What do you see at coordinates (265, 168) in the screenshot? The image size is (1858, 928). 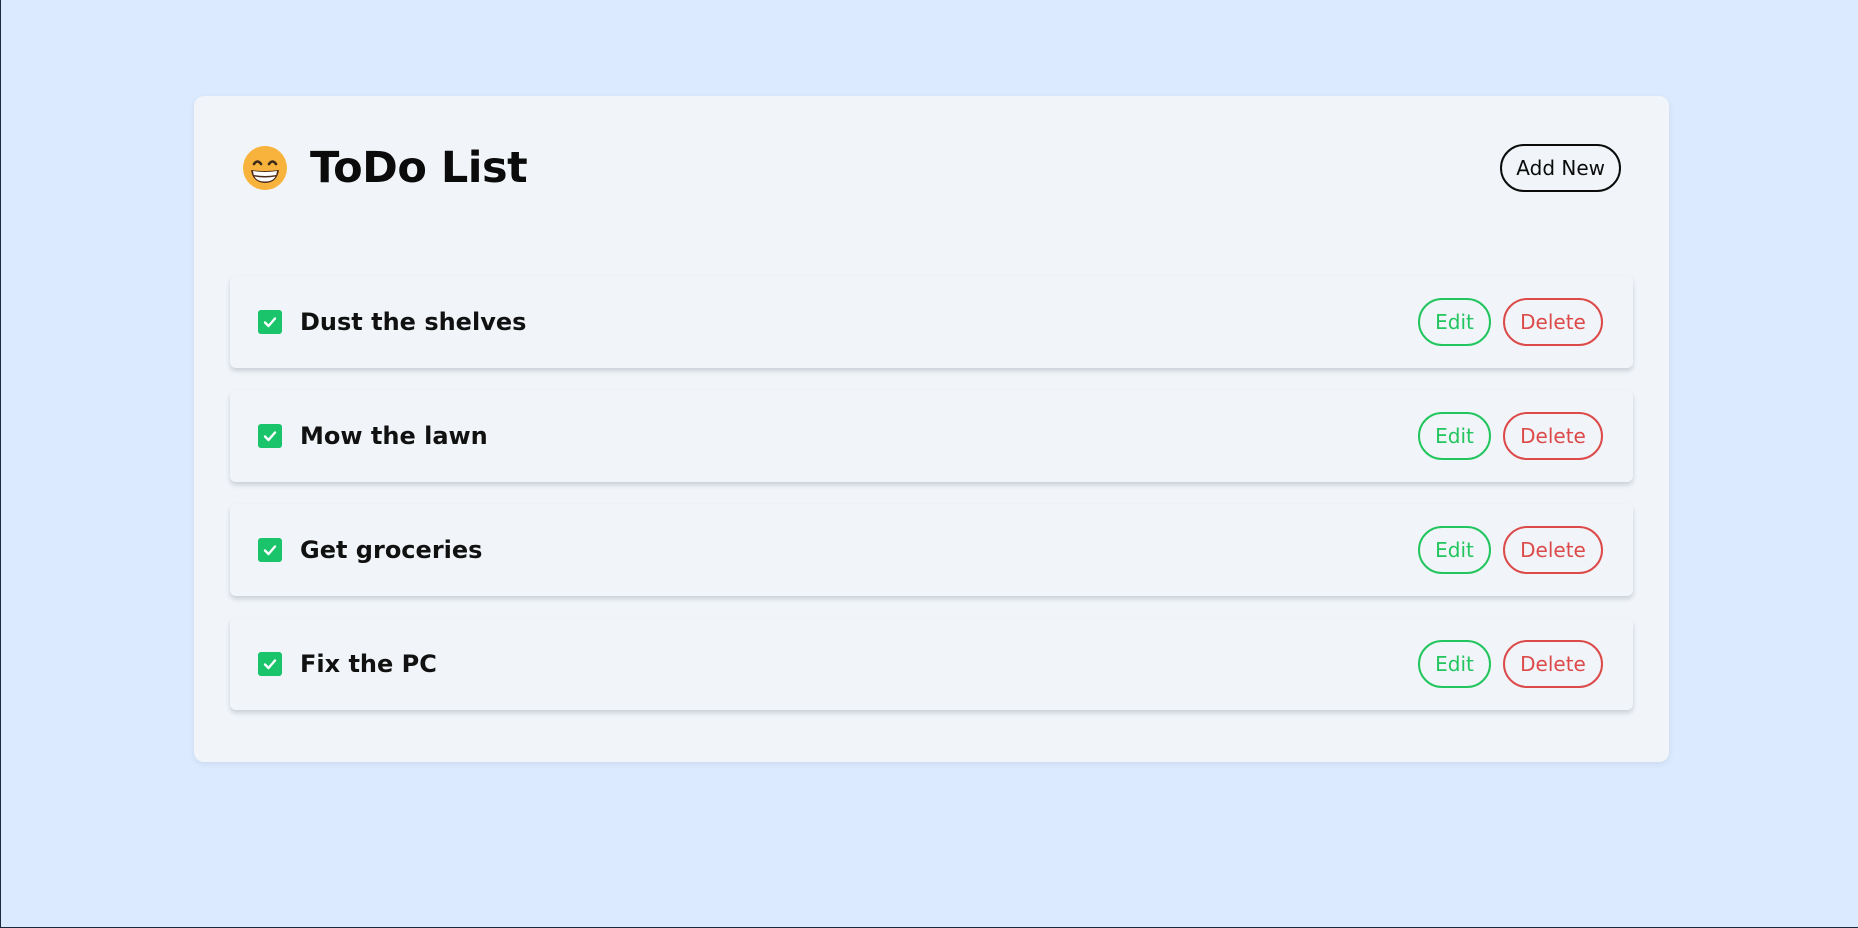 I see `grinning-face-icon` at bounding box center [265, 168].